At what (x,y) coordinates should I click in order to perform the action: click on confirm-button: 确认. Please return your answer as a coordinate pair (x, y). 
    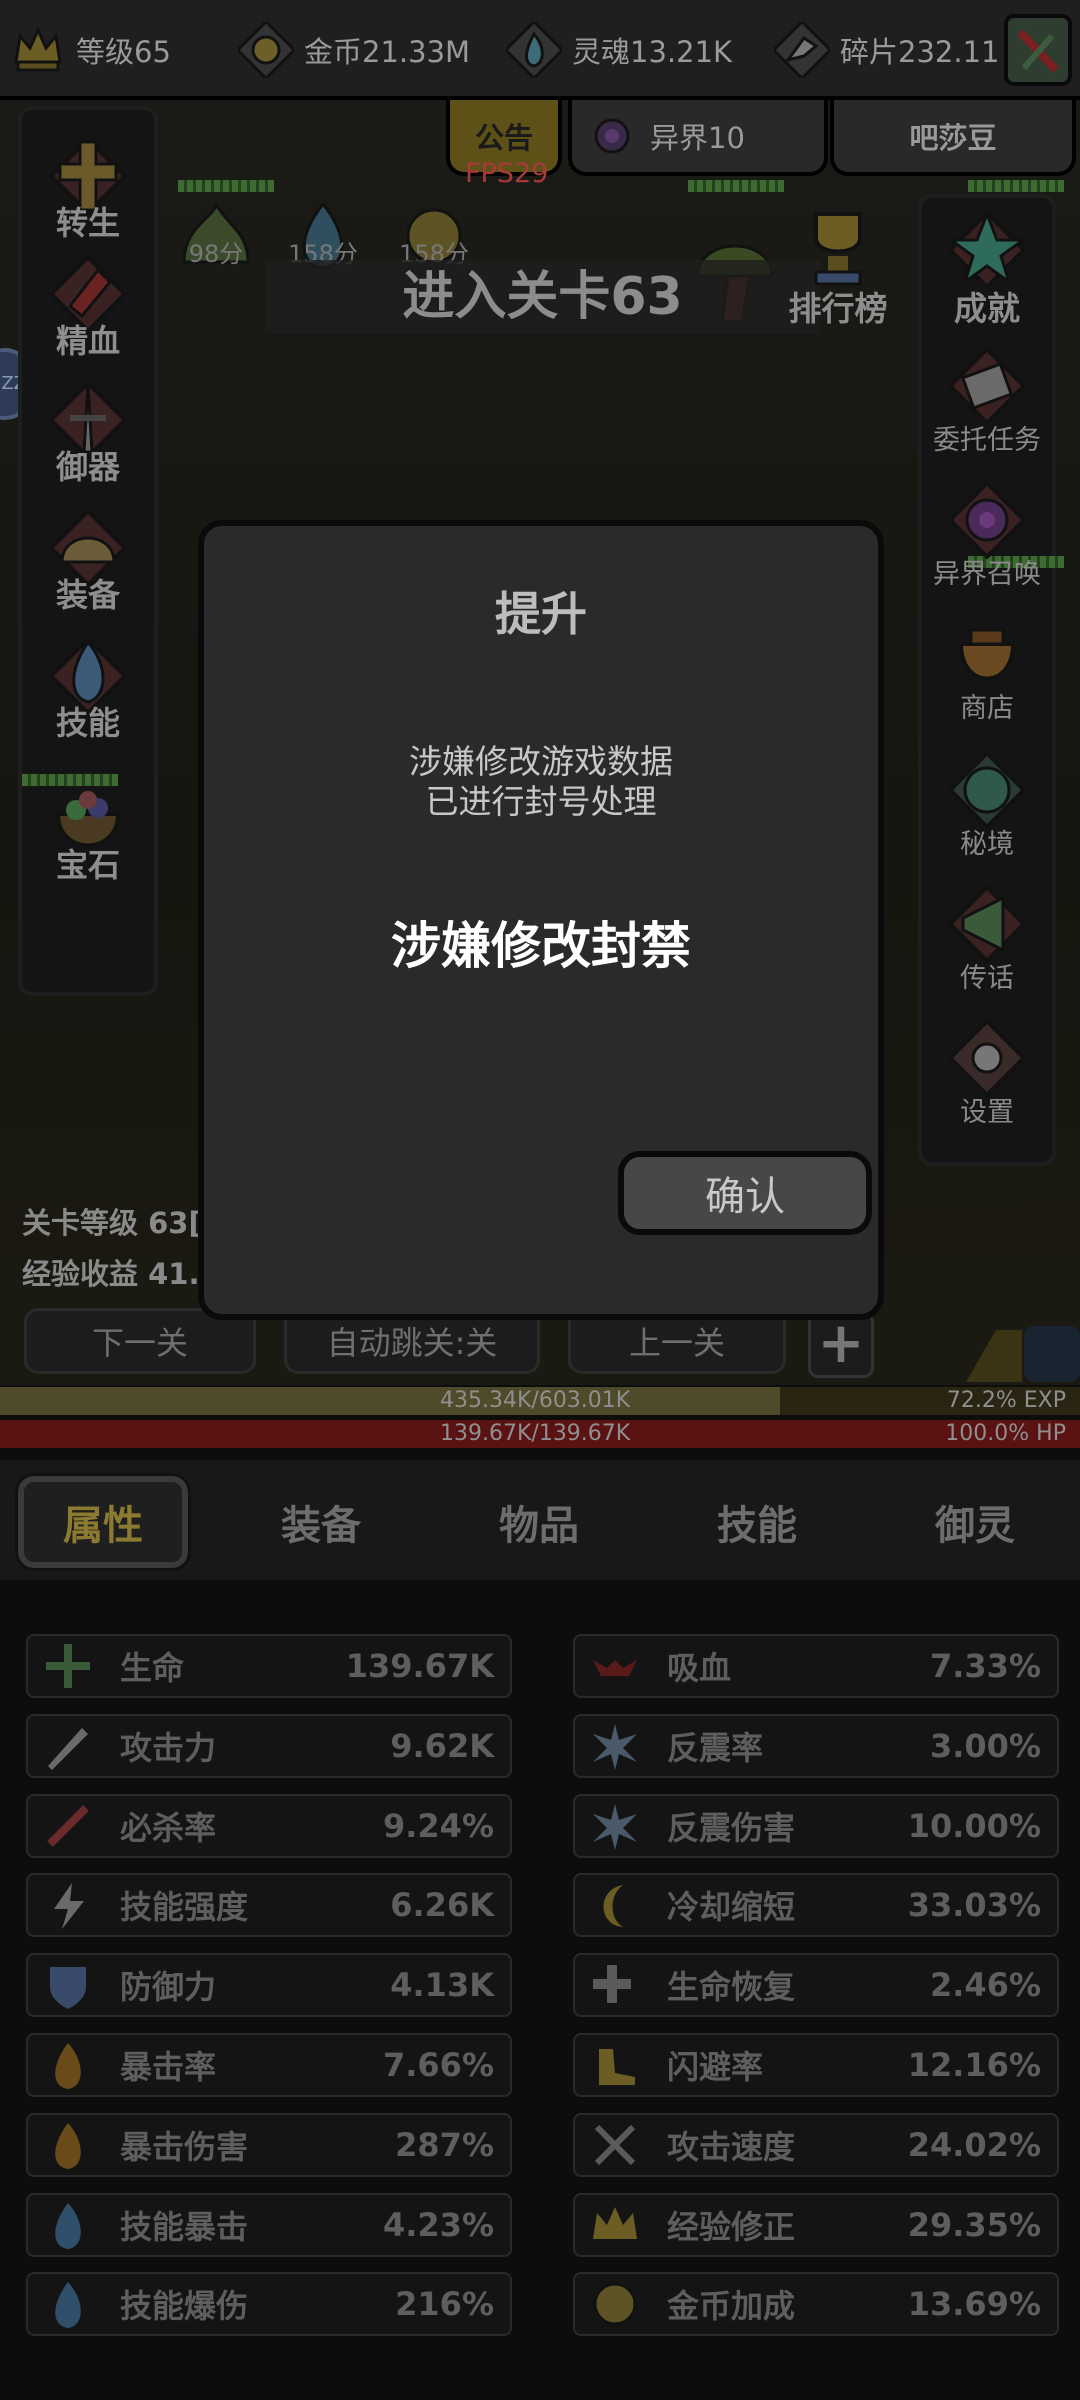
    Looking at the image, I should click on (745, 1193).